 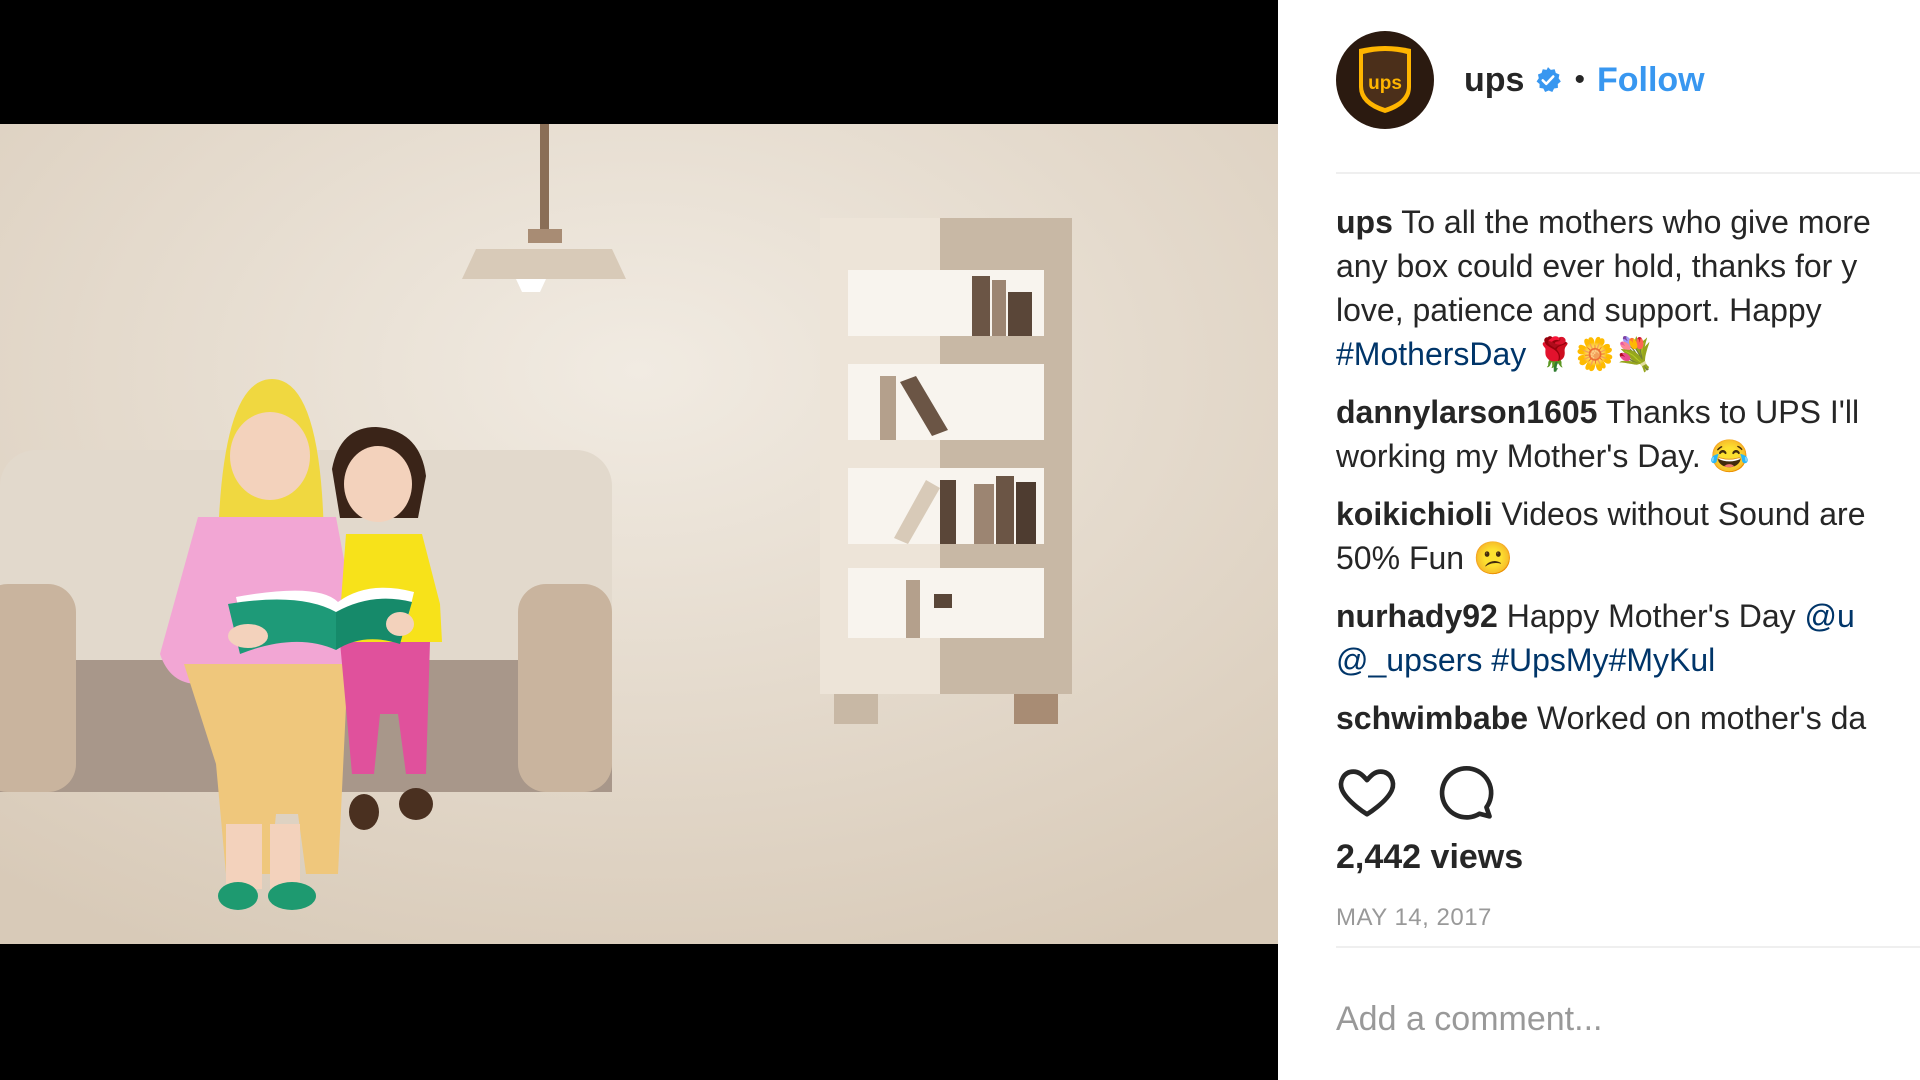 What do you see at coordinates (1701, 716) in the screenshot?
I see `comment-text: Worked on mother's da` at bounding box center [1701, 716].